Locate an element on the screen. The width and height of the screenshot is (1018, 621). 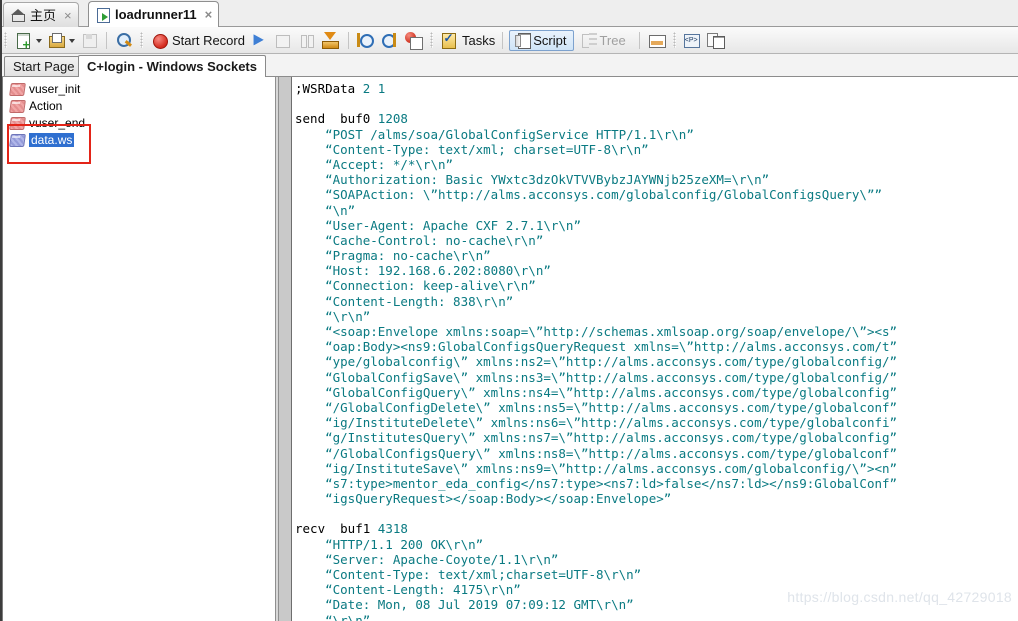
main-toolbar: Start Record Tasks Script Tree is located at coordinates (509, 40).